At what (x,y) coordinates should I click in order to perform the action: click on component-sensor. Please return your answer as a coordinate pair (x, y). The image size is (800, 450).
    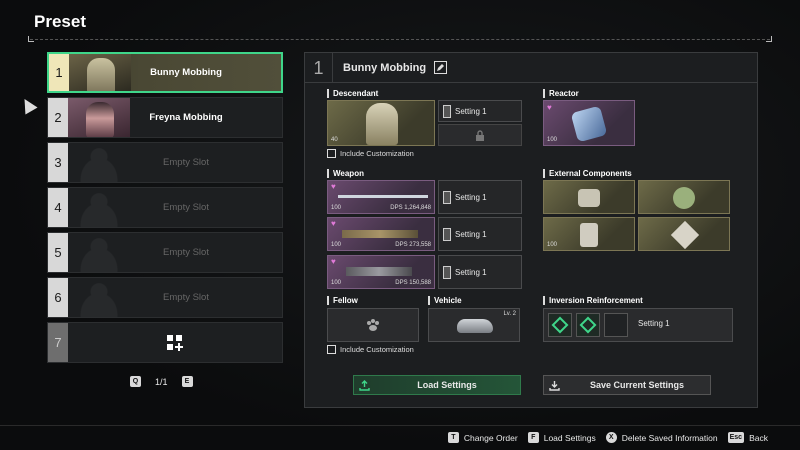
    Looking at the image, I should click on (684, 197).